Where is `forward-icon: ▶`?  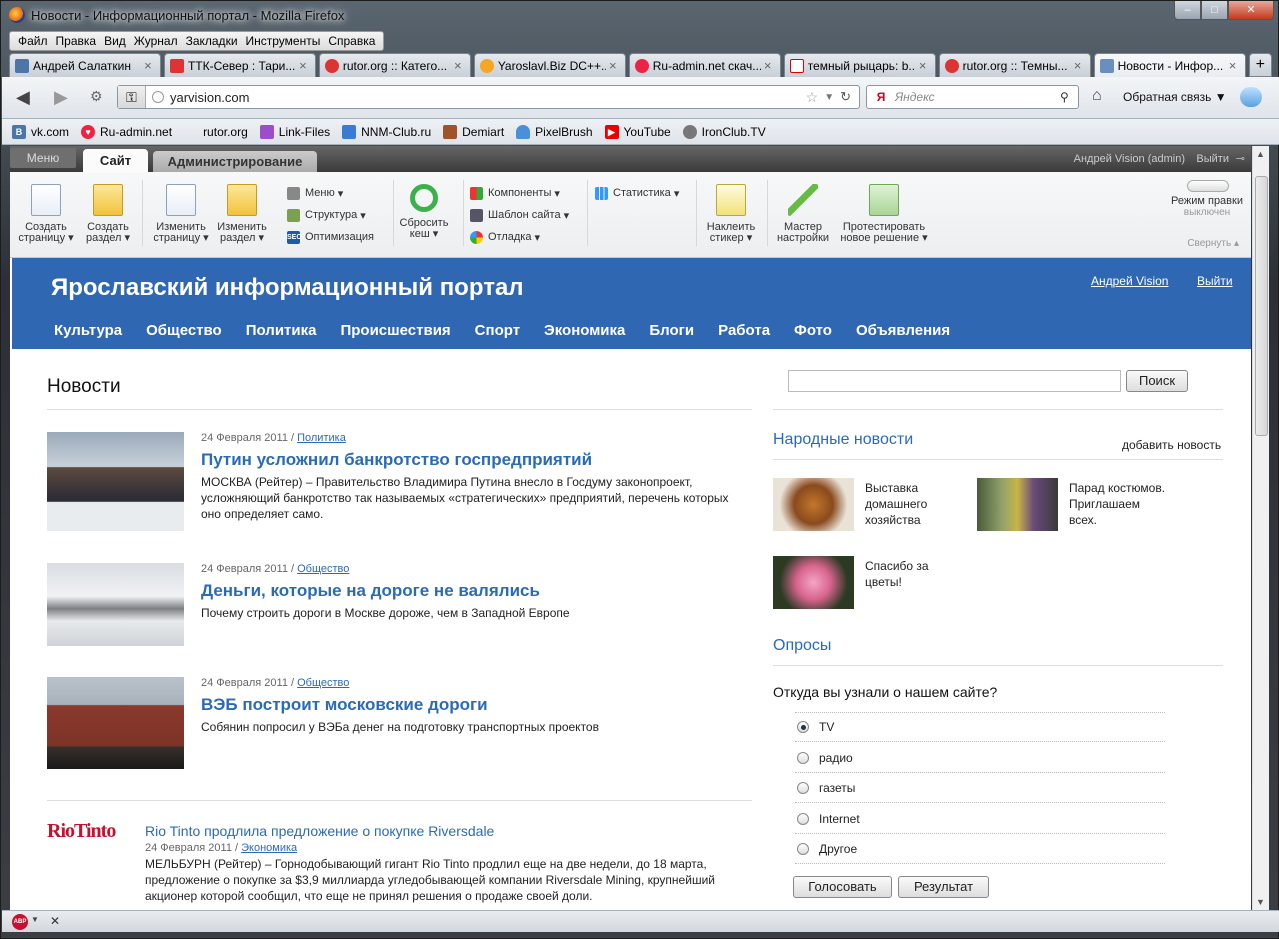
forward-icon: ▶ is located at coordinates (61, 97).